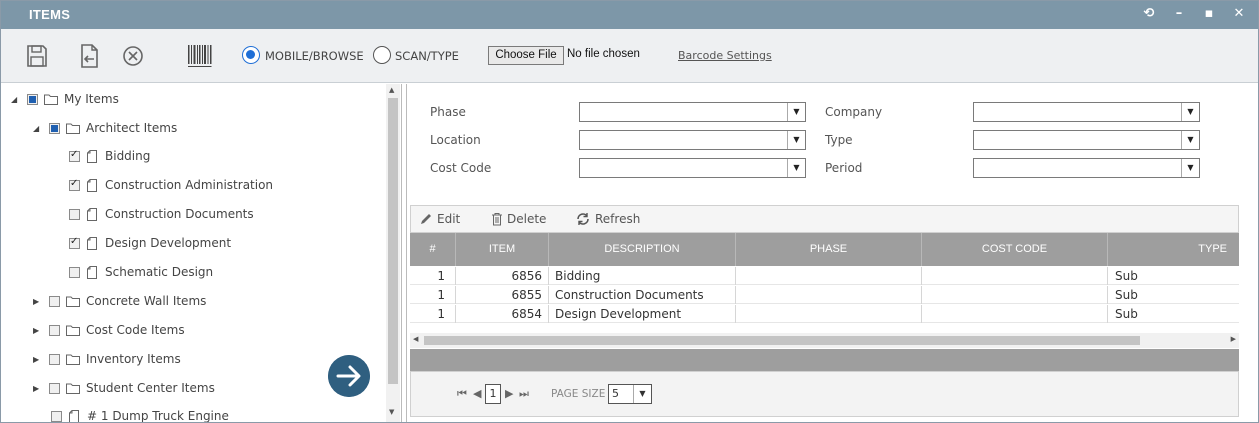 This screenshot has width=1259, height=423. I want to click on scan-type-radio, so click(382, 55).